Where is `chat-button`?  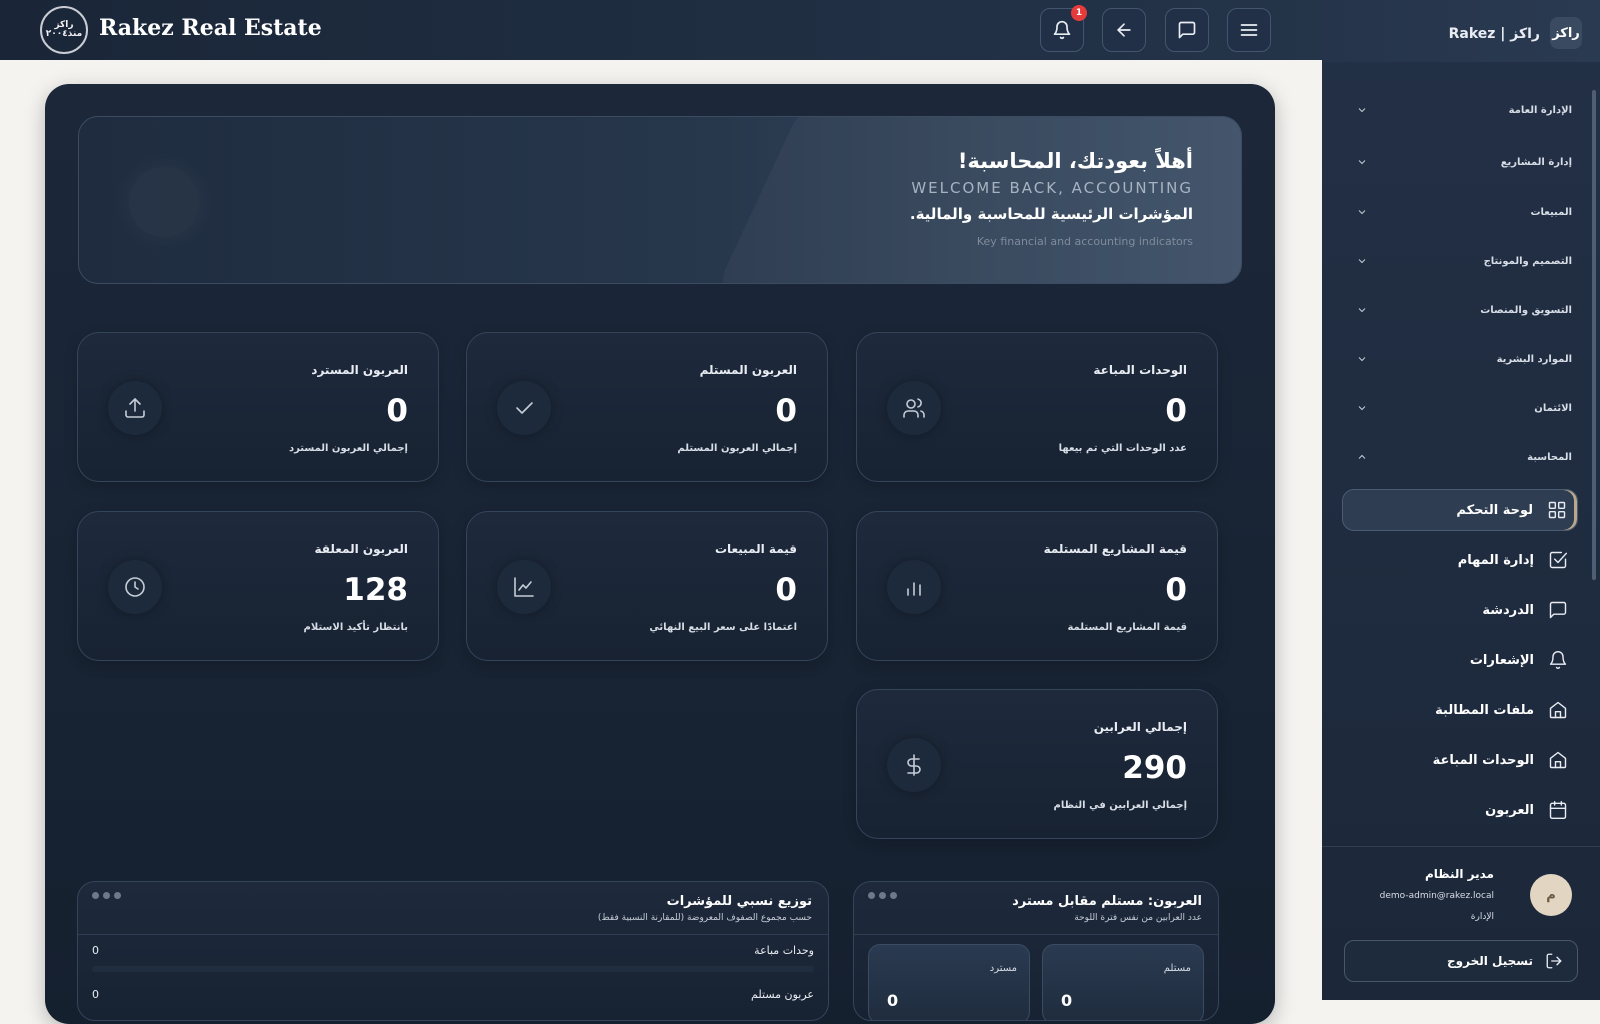 chat-button is located at coordinates (1187, 30).